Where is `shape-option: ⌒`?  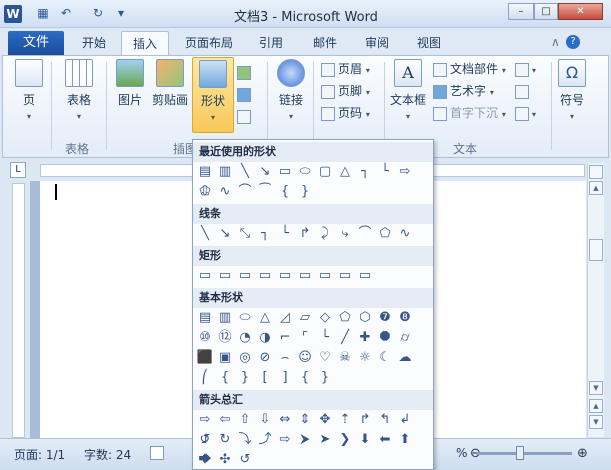 shape-option: ⌒ is located at coordinates (365, 234).